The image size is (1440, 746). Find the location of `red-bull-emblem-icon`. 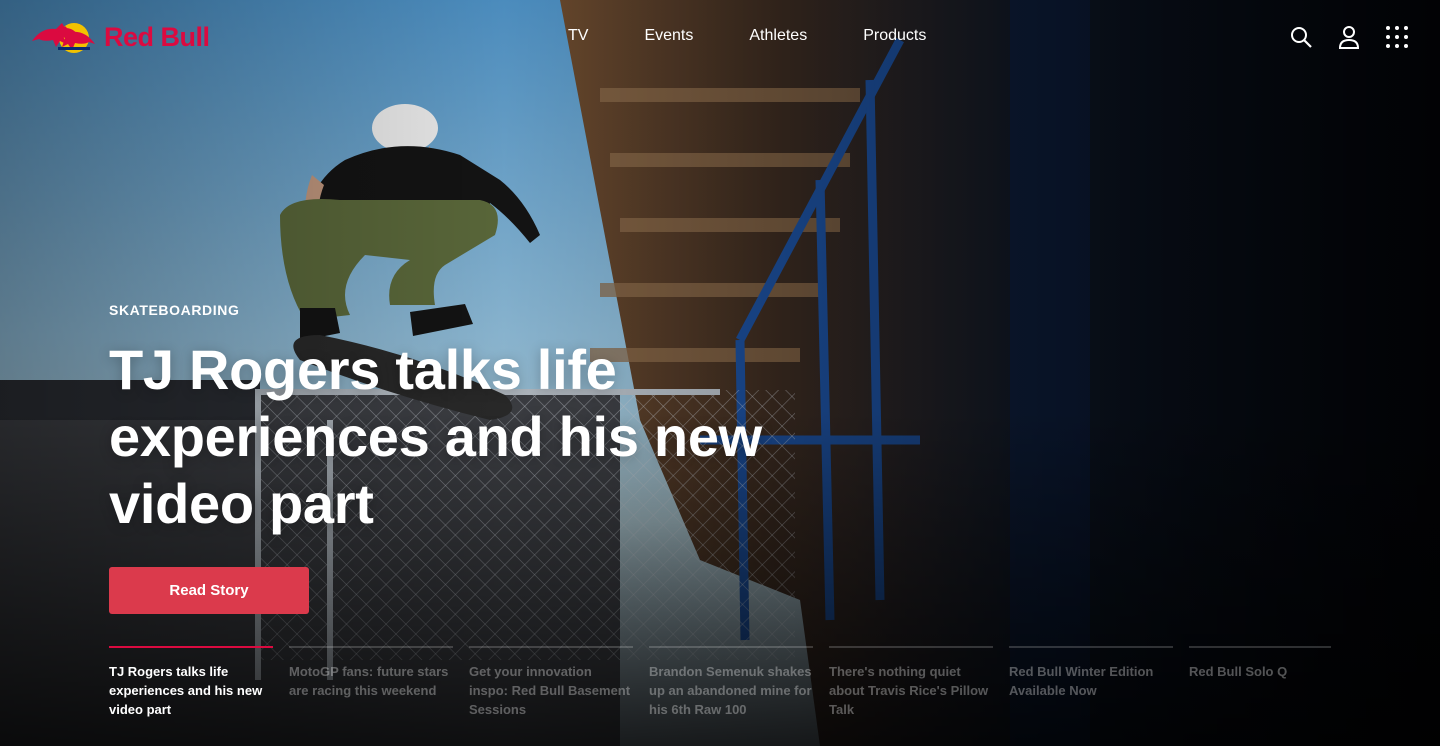

red-bull-emblem-icon is located at coordinates (63, 38).